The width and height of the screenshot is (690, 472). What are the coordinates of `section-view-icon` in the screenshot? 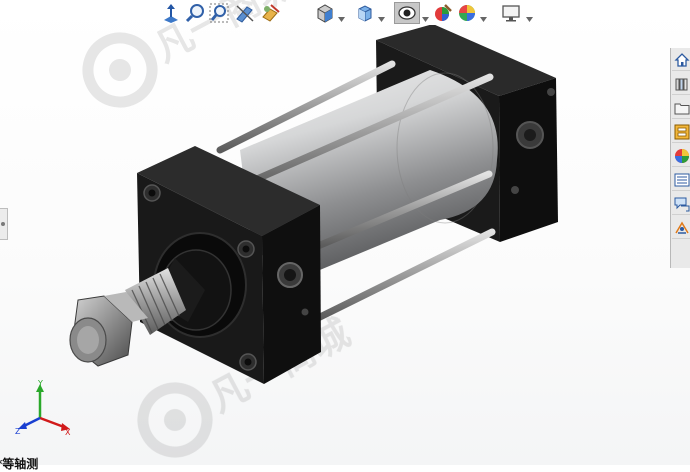 It's located at (245, 14).